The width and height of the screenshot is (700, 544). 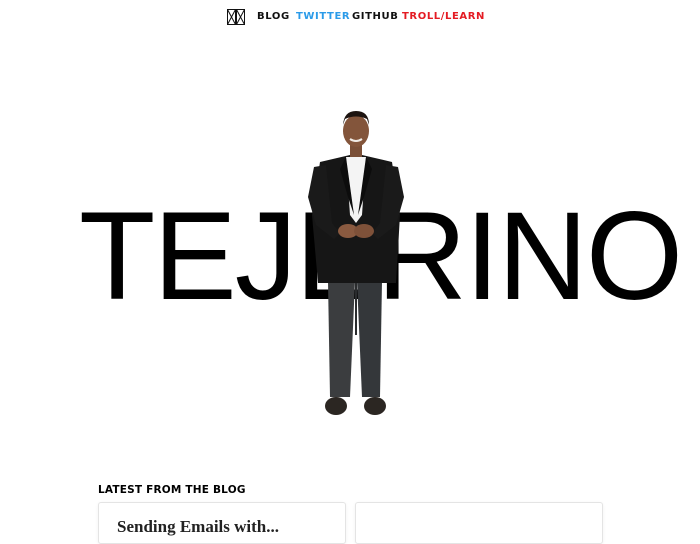 I want to click on nav-link-twitter: TWITTER, so click(x=323, y=17).